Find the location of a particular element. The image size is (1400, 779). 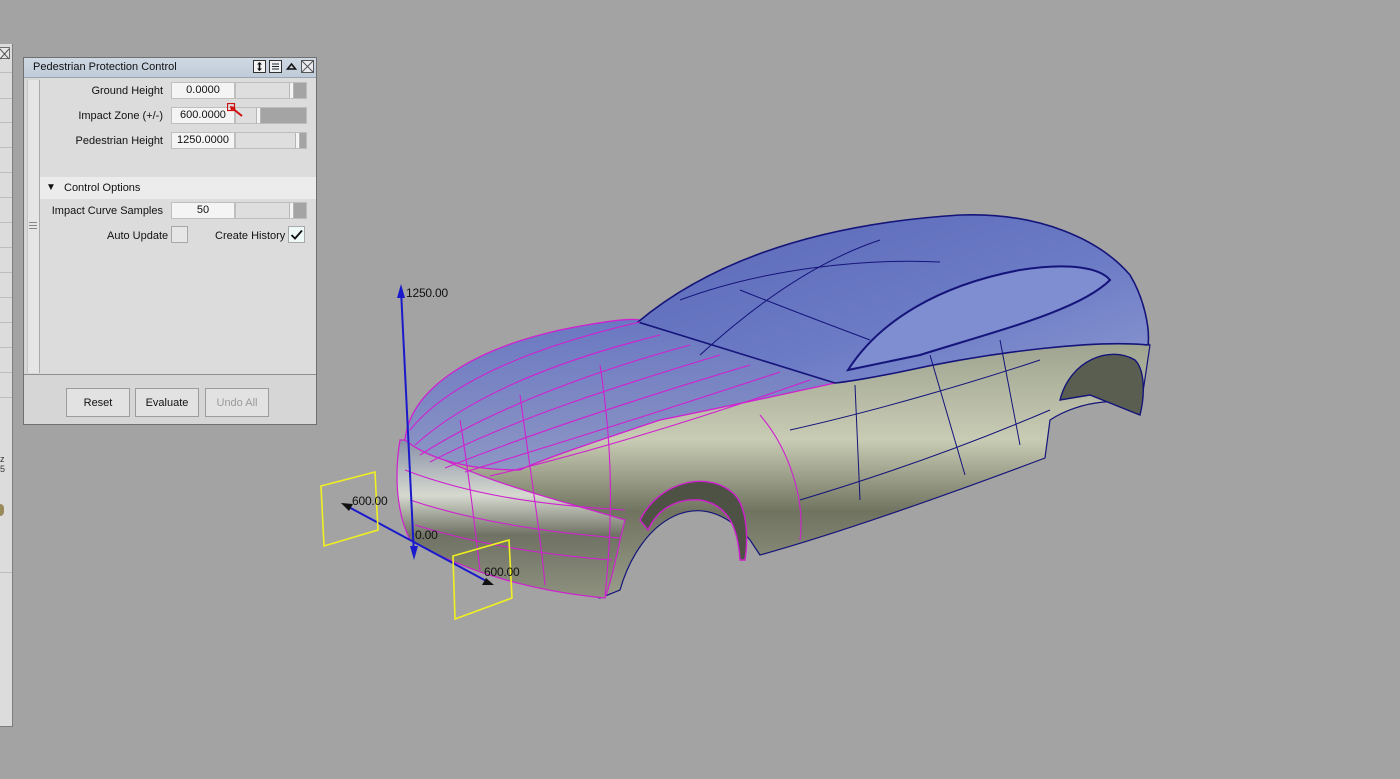

evaluate-button: Evaluate is located at coordinates (167, 402).